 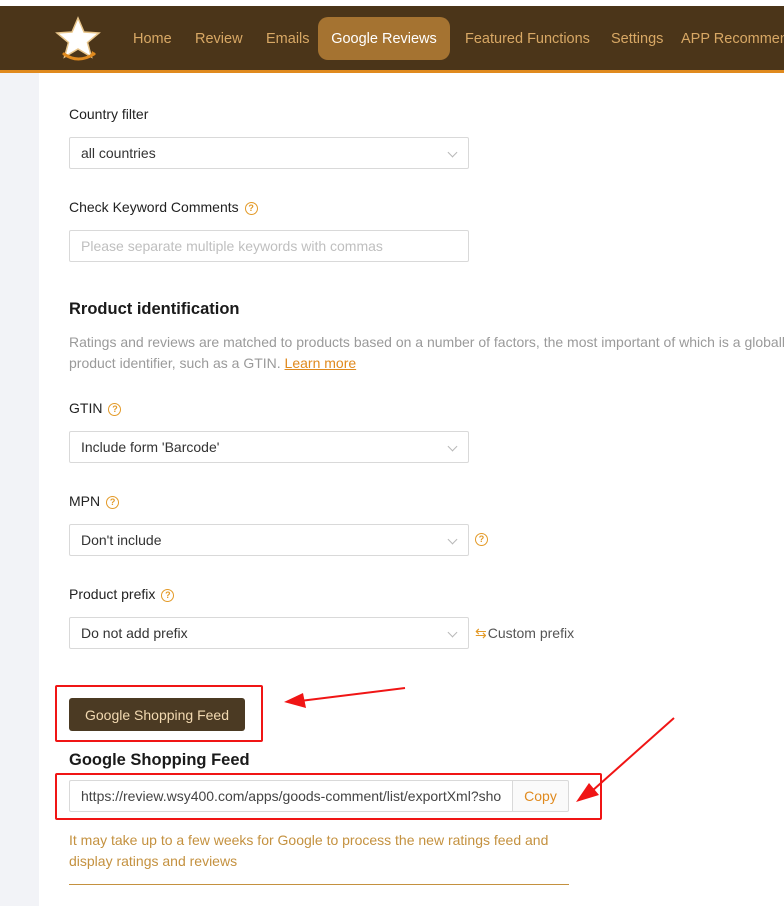 I want to click on sidebar, so click(x=19, y=489).